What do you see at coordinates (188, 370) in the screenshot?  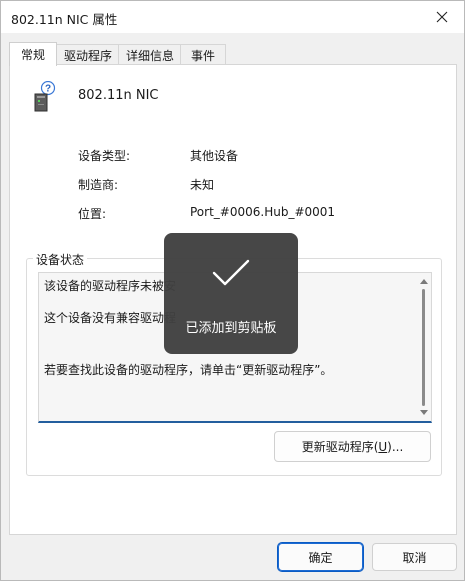 I see `status-line: 若要查找此设备的驱动程序，请单击“更新驱动程序”。` at bounding box center [188, 370].